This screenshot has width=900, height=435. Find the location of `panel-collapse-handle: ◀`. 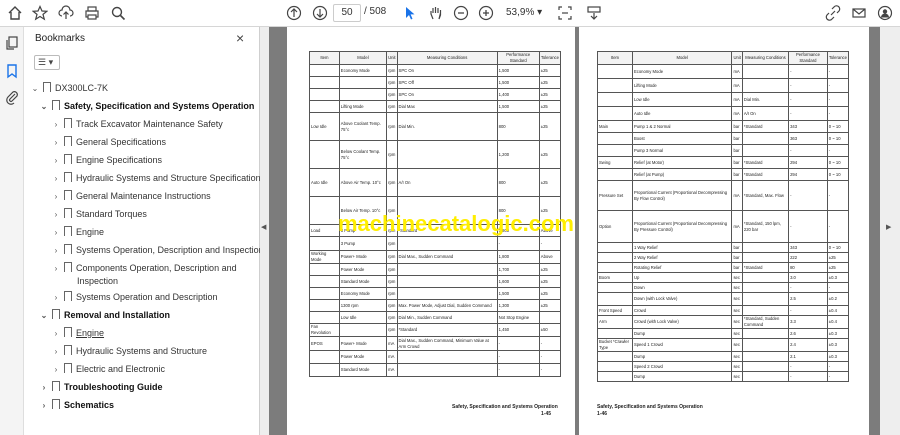

panel-collapse-handle: ◀ is located at coordinates (264, 231).